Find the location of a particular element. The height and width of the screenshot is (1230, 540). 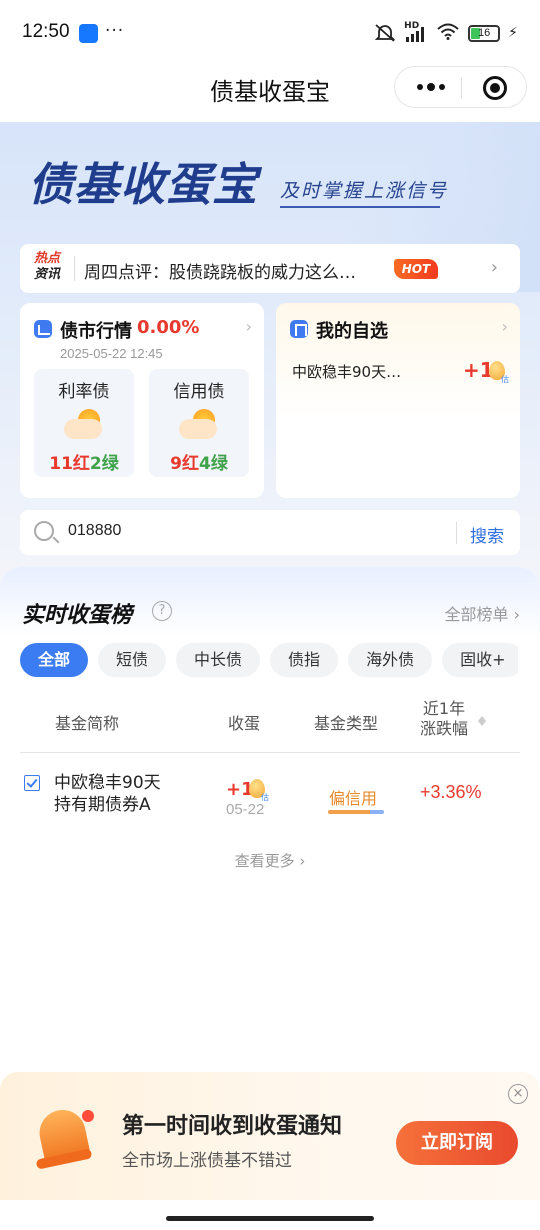

tab-bond-index: 债指 is located at coordinates (304, 660).